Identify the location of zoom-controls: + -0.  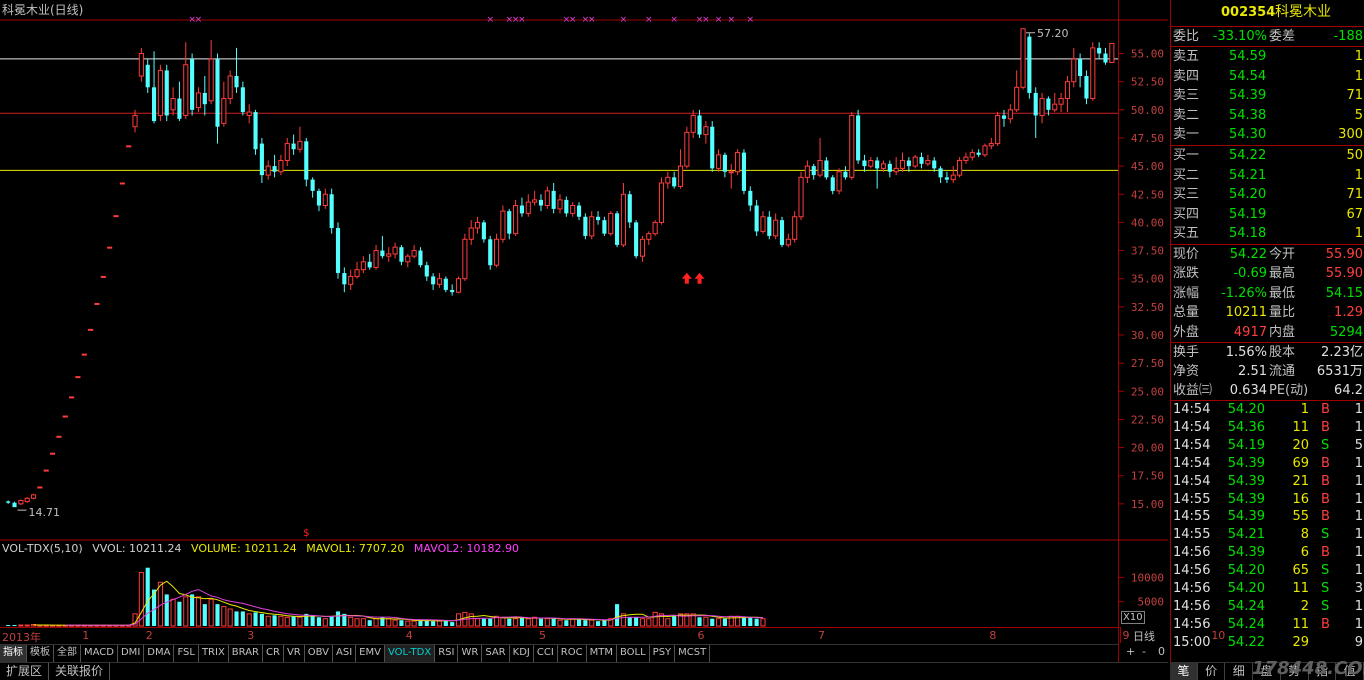
(1144, 652).